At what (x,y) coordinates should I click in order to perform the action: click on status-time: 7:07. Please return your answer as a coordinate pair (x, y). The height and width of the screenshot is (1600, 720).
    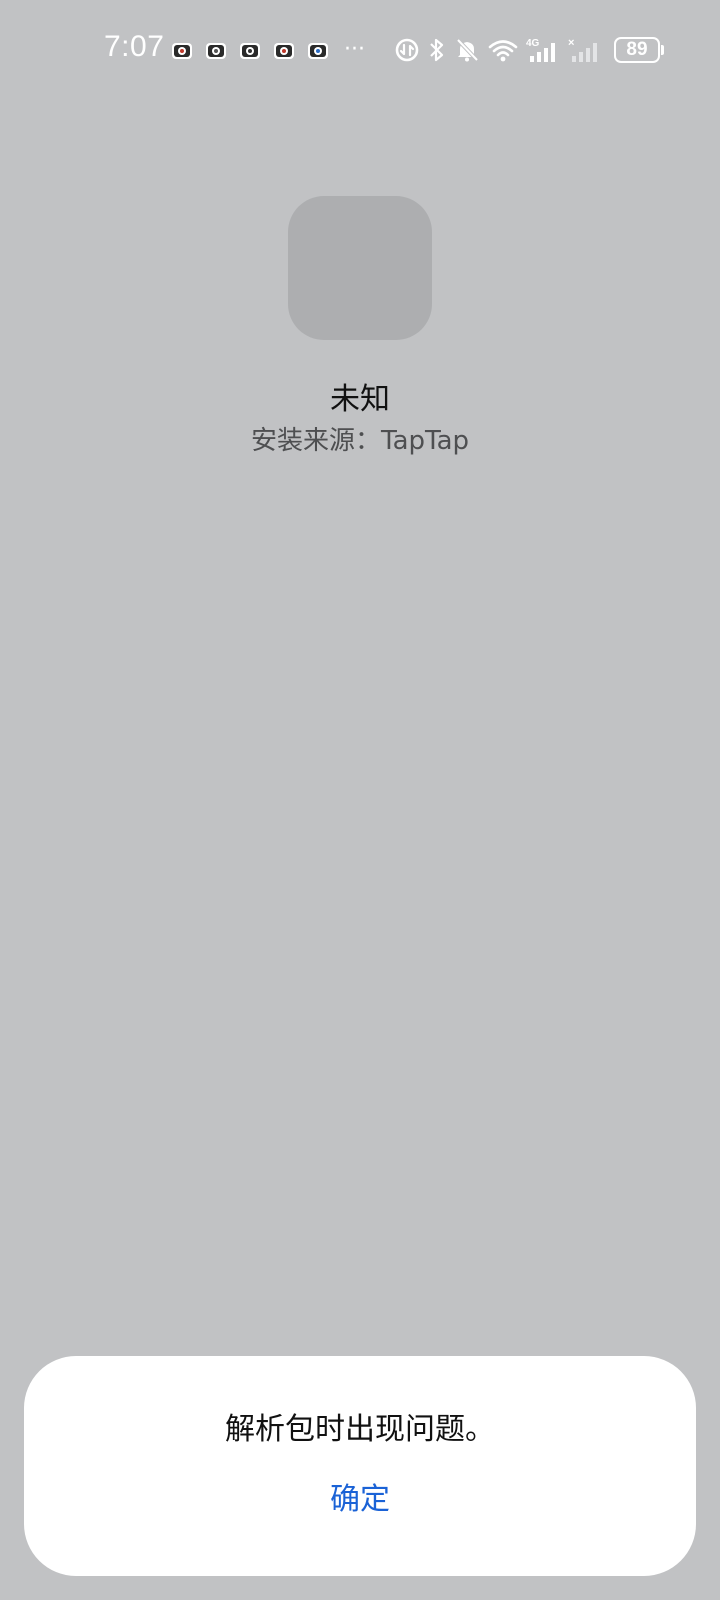
    Looking at the image, I should click on (134, 46).